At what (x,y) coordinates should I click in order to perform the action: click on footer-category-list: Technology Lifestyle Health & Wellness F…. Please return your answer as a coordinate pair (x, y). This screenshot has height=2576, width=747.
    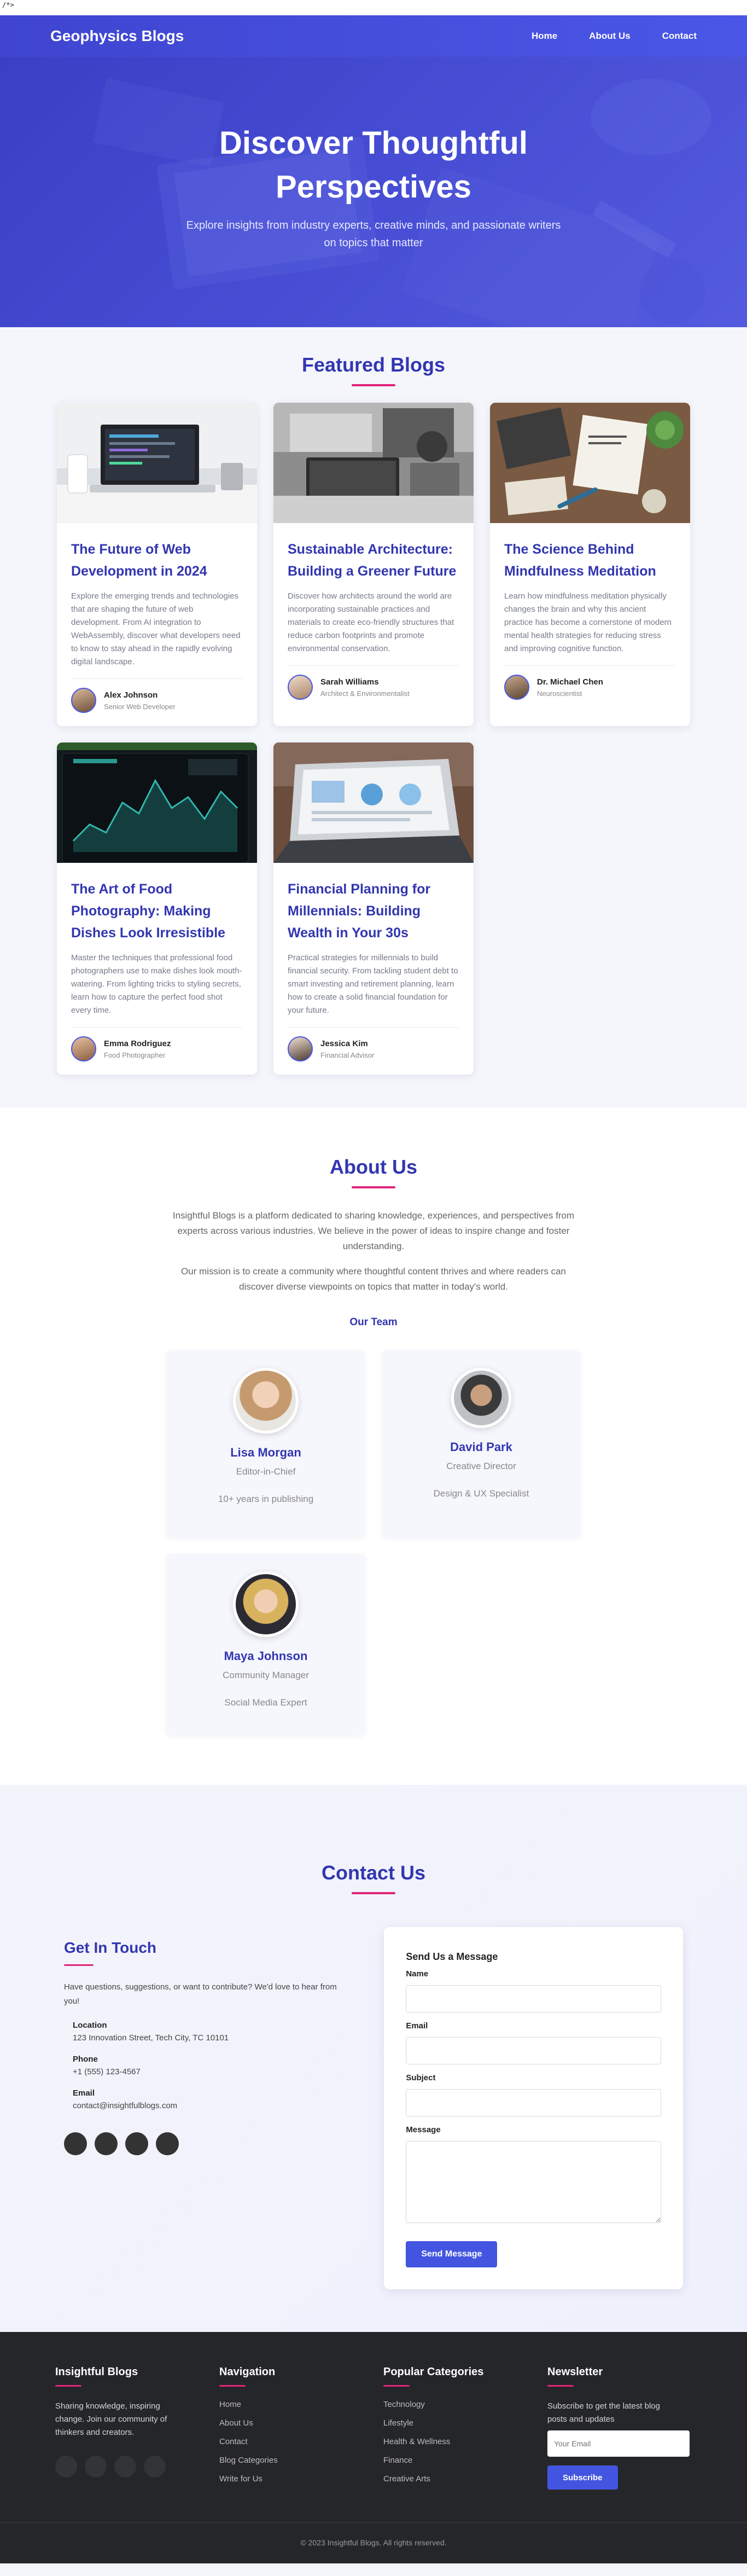
    Looking at the image, I should click on (465, 2442).